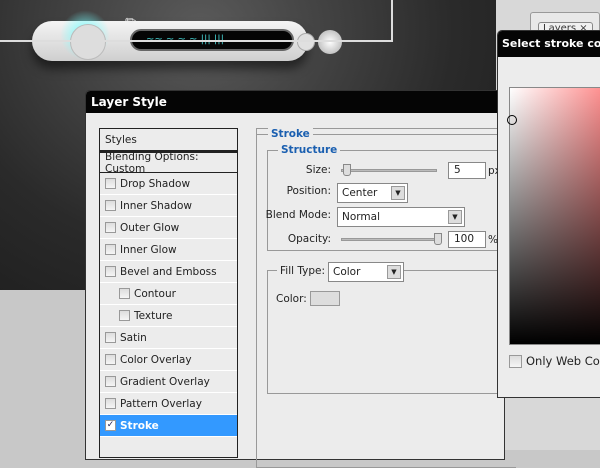 The image size is (600, 468). I want to click on style-item-inner-glow: Inner Glow, so click(168, 250).